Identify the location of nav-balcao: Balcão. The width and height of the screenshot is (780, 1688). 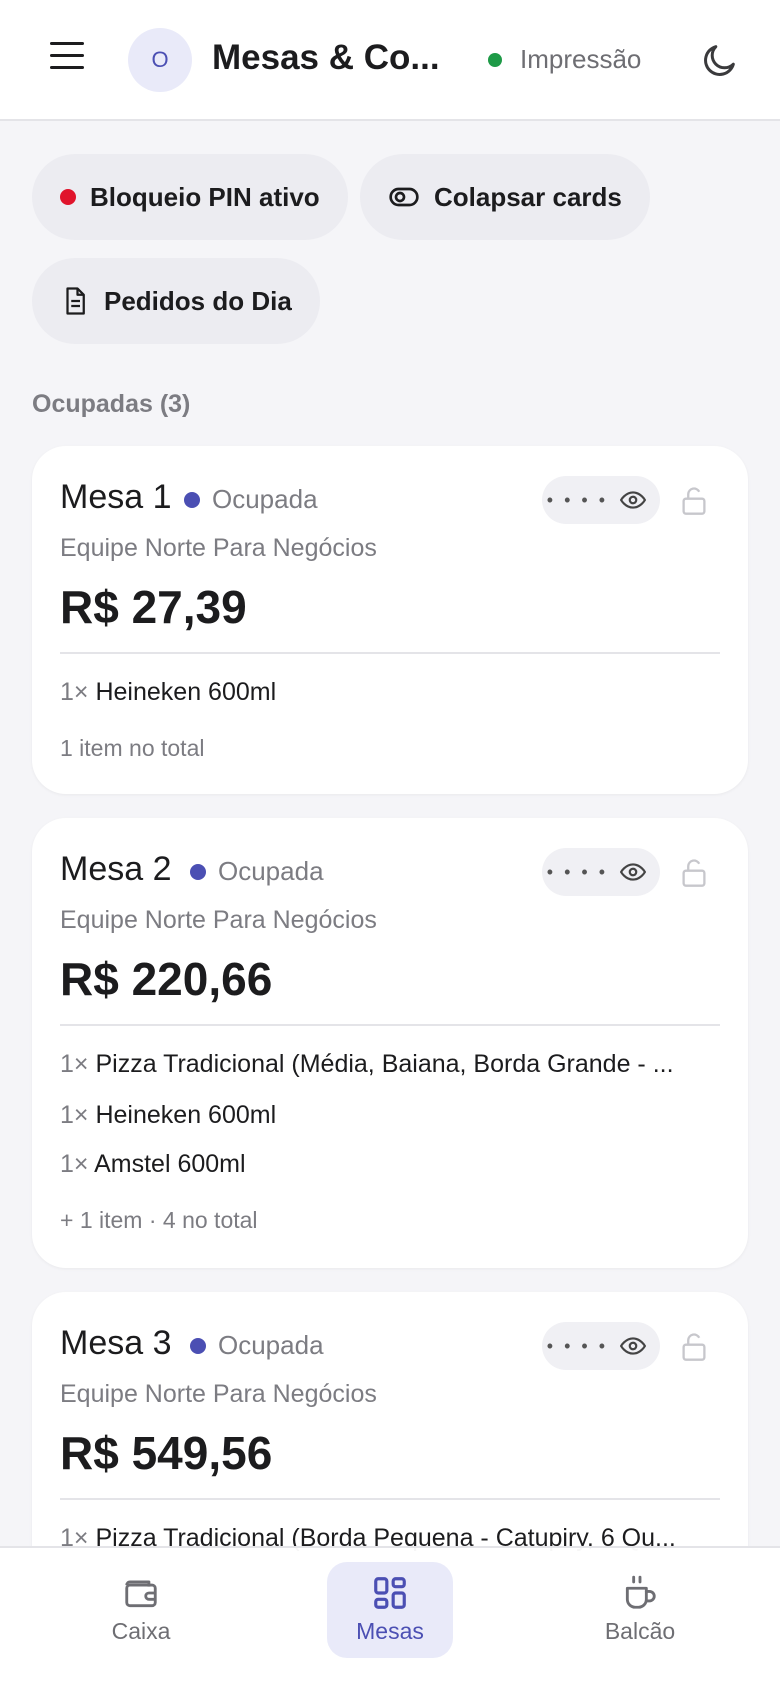
(640, 1610).